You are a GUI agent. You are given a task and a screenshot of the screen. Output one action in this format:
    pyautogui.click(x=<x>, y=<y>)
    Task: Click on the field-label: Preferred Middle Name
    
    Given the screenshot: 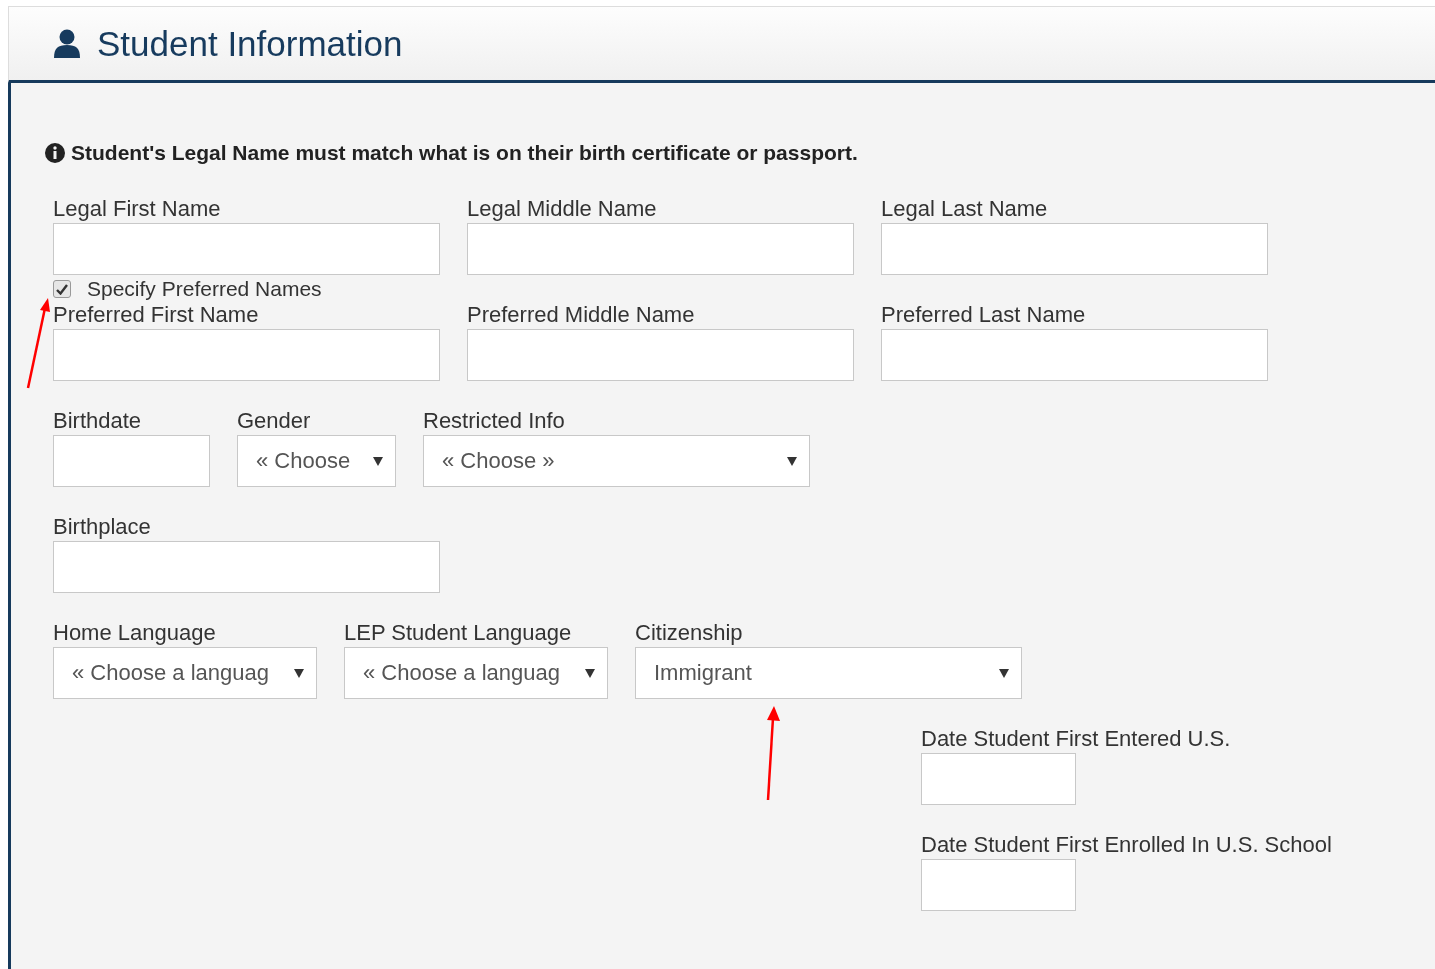 What is the action you would take?
    pyautogui.click(x=581, y=315)
    